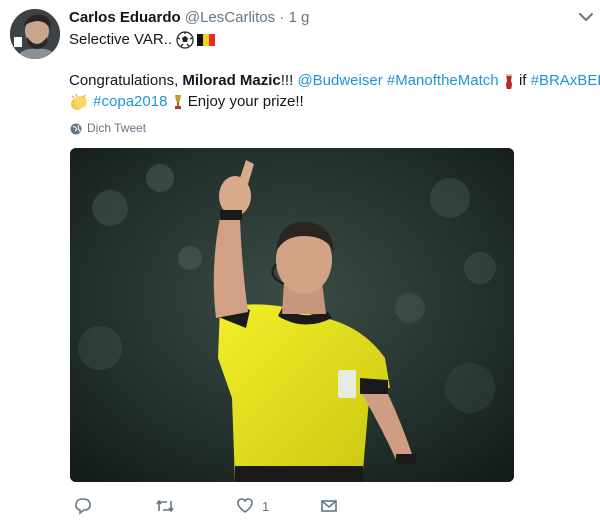 This screenshot has height=520, width=600. What do you see at coordinates (230, 17) in the screenshot?
I see `user-handle: @LesCarlitos` at bounding box center [230, 17].